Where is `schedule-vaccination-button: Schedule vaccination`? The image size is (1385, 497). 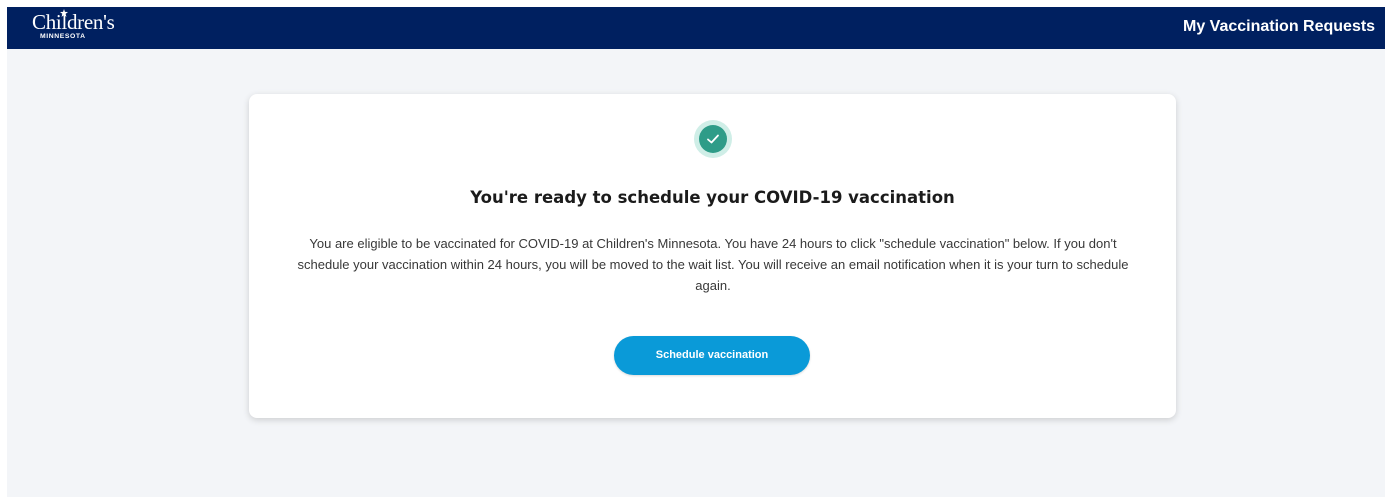
schedule-vaccination-button: Schedule vaccination is located at coordinates (712, 355).